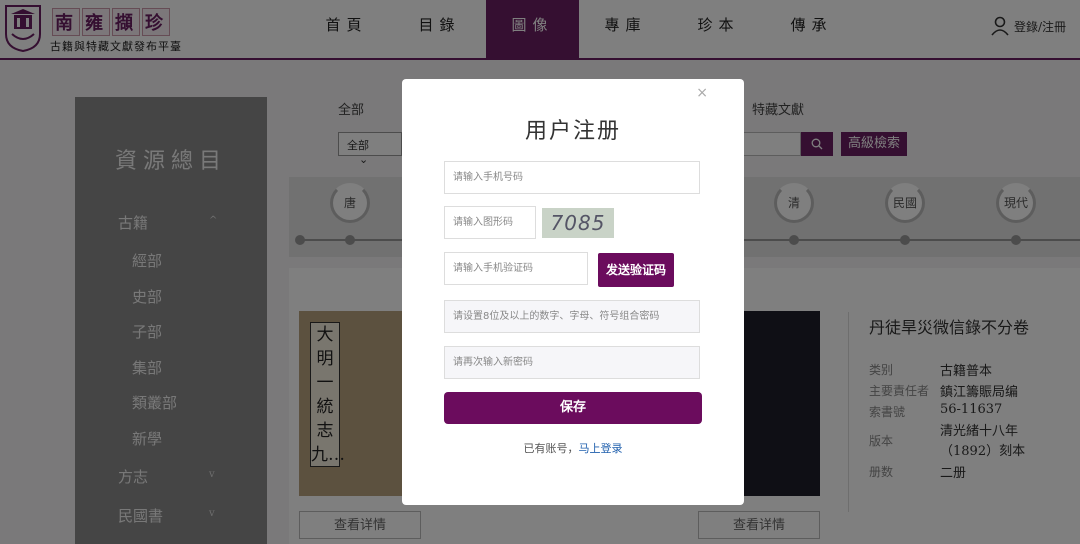 The image size is (1080, 544). Describe the element at coordinates (516, 268) in the screenshot. I see `sms-code-input: 请输入手机验证码` at that location.